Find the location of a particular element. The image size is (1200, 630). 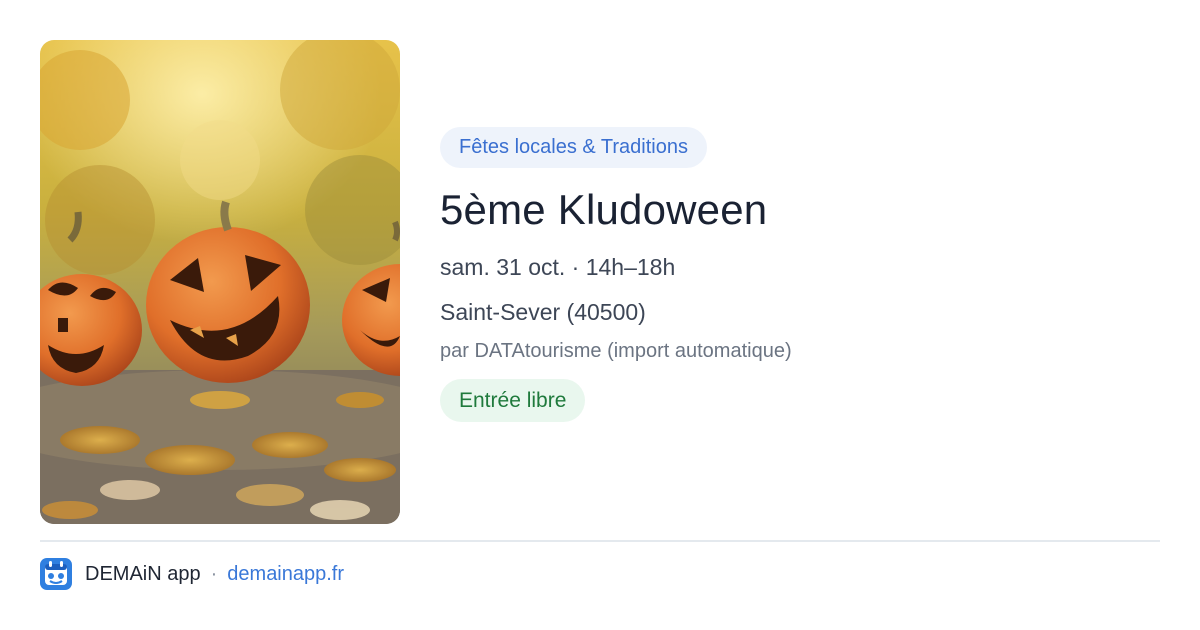

demain-app-icon is located at coordinates (56, 574).